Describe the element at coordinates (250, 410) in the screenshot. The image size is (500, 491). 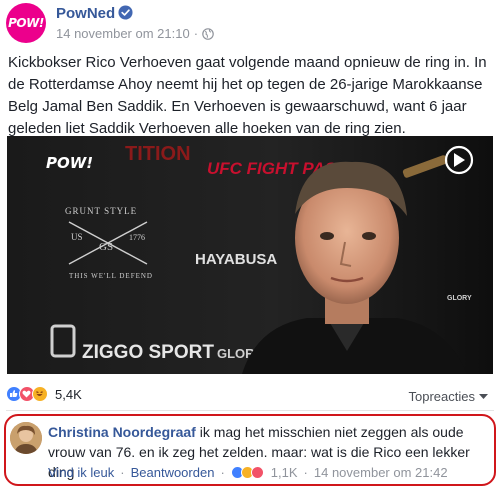
I see `divider` at that location.